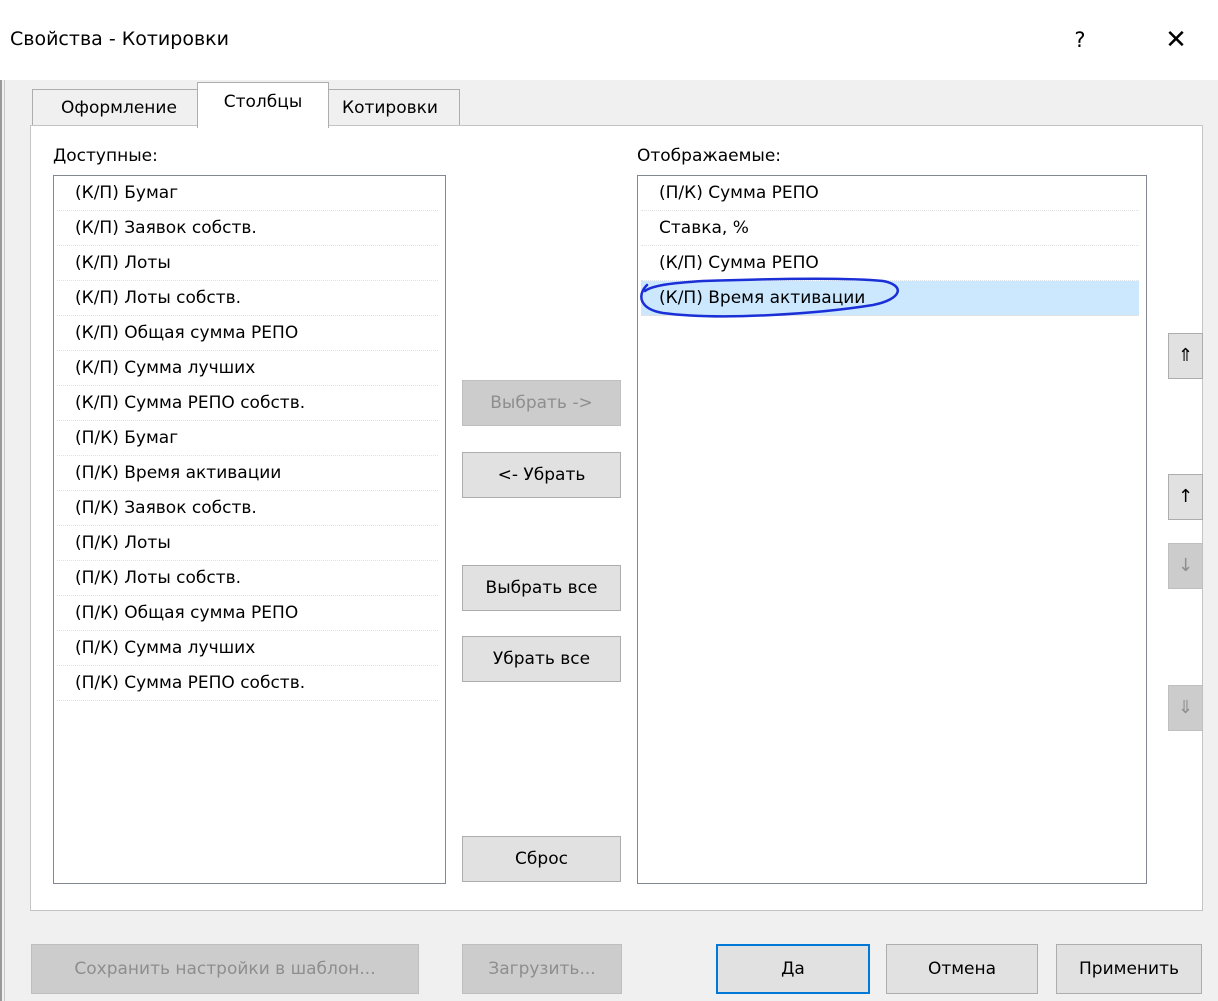 Image resolution: width=1218 pixels, height=1001 pixels. I want to click on available-item: (К/П) Лоты собств., so click(247, 298).